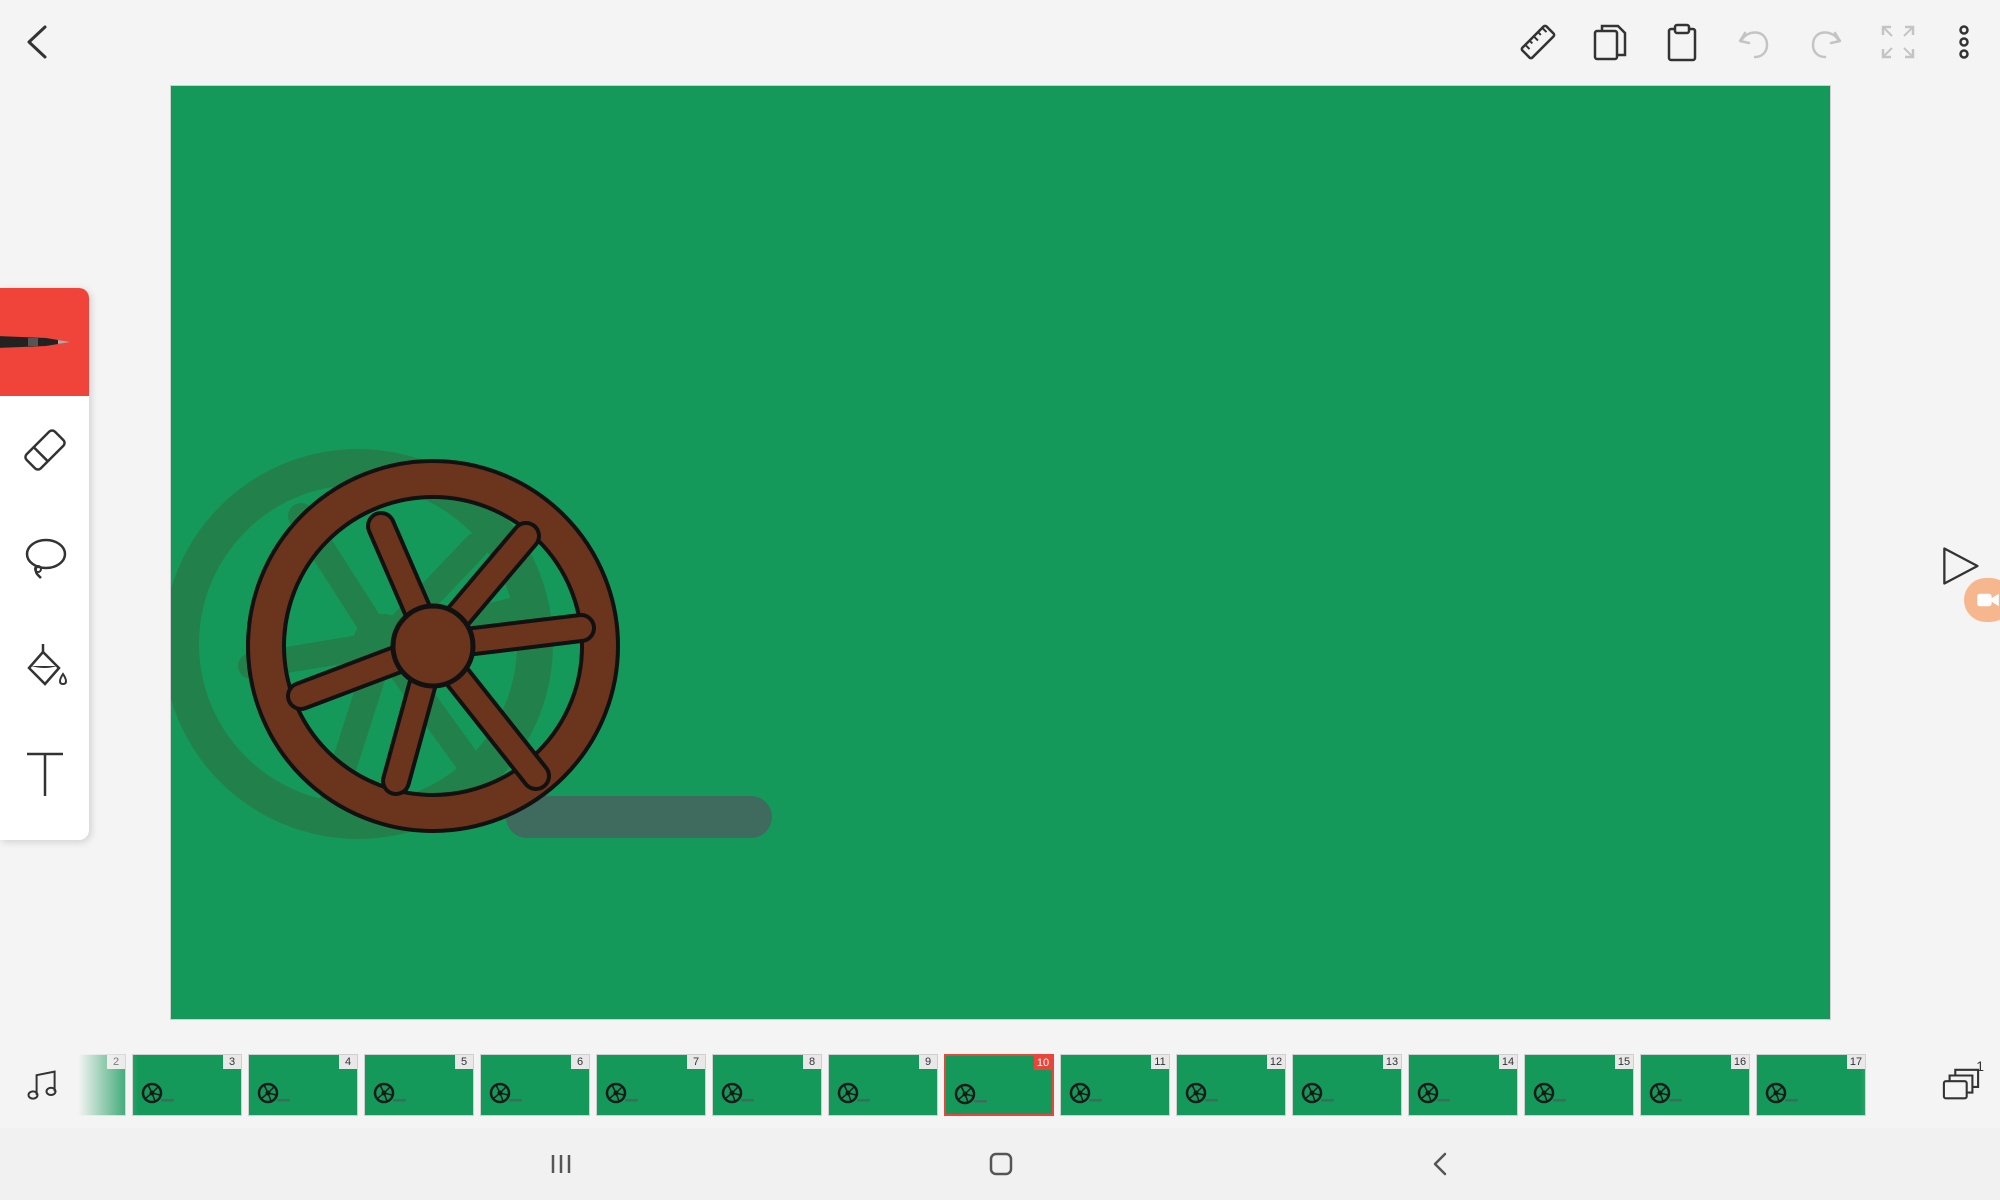 This screenshot has height=1200, width=2000. I want to click on timeline: 2 3 4 5 6 7 8 9 10 11 12 13 14 15 16 17 1, so click(1000, 1085).